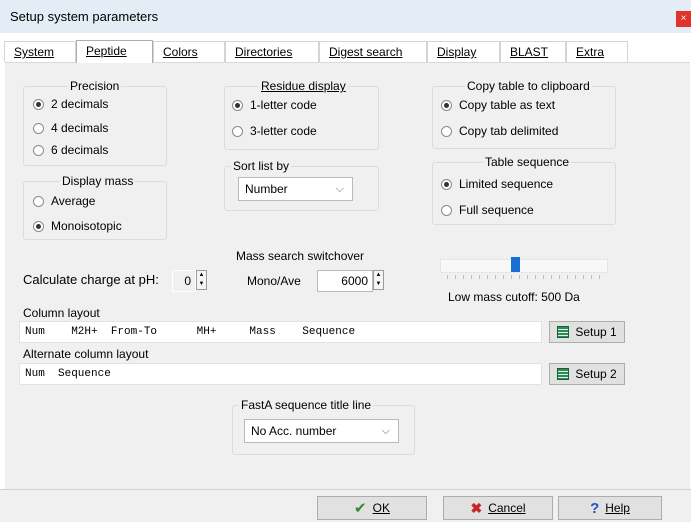 The image size is (691, 522). I want to click on three-letter-code-radio: 3-letter code, so click(274, 131).